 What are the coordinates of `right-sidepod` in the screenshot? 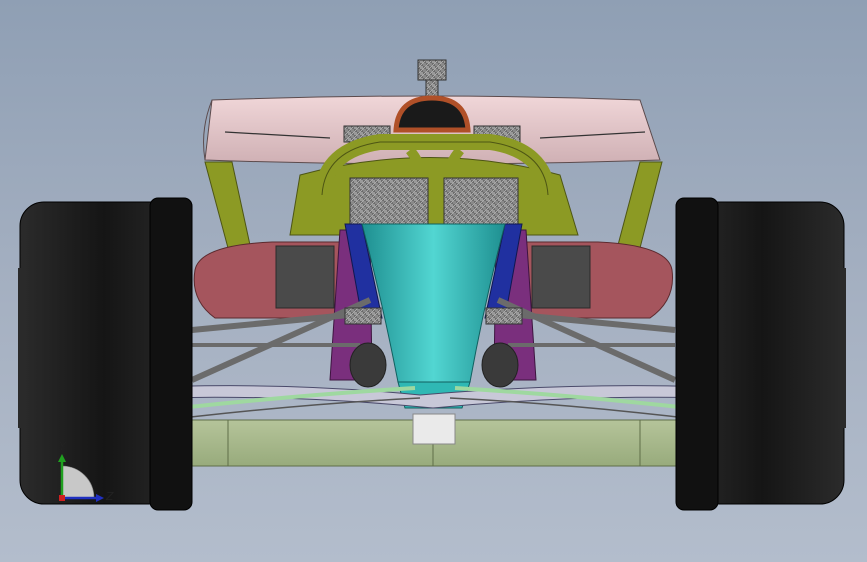 It's located at (596, 280).